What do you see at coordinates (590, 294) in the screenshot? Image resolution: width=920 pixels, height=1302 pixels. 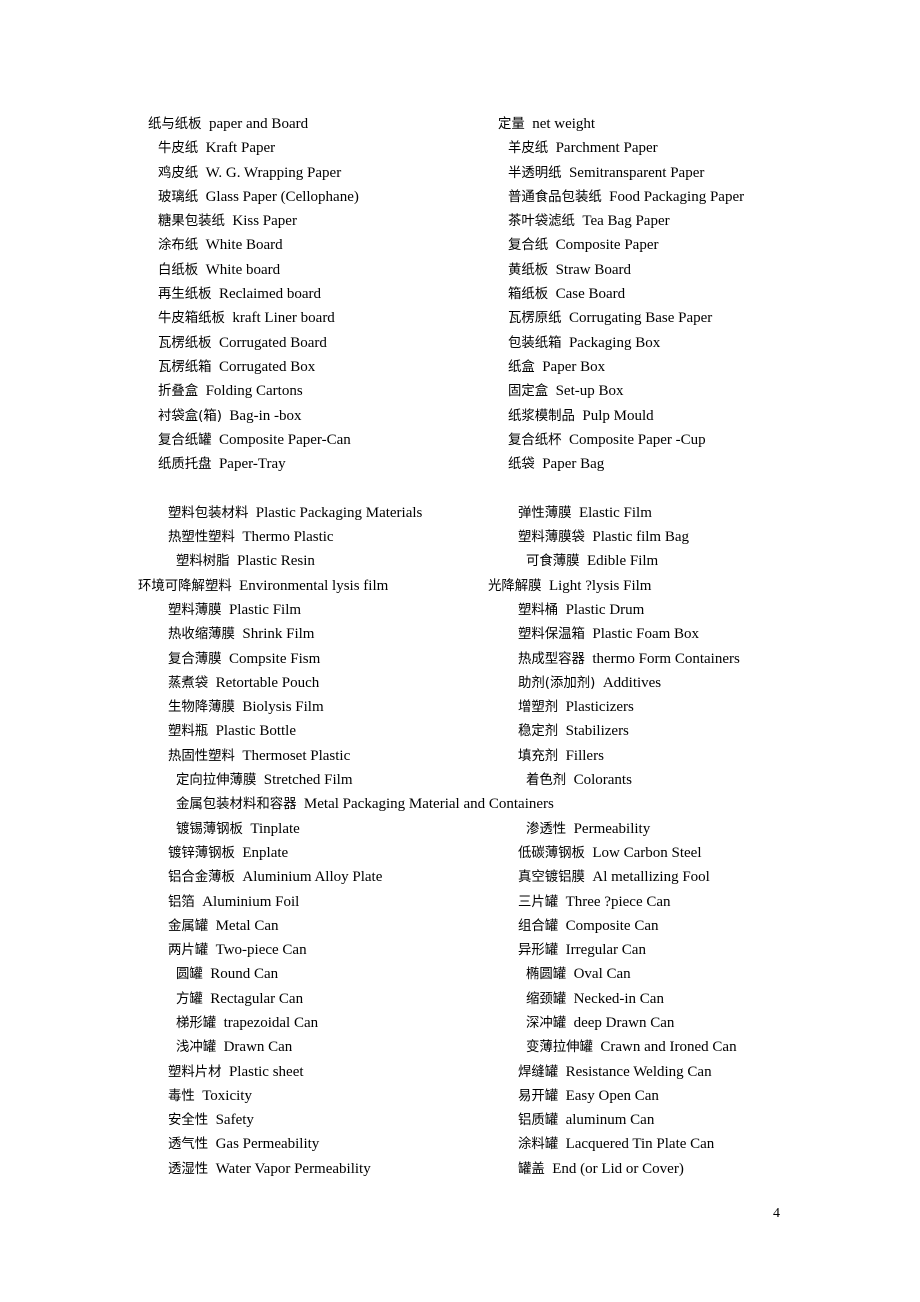 I see `term-english: Case Board` at bounding box center [590, 294].